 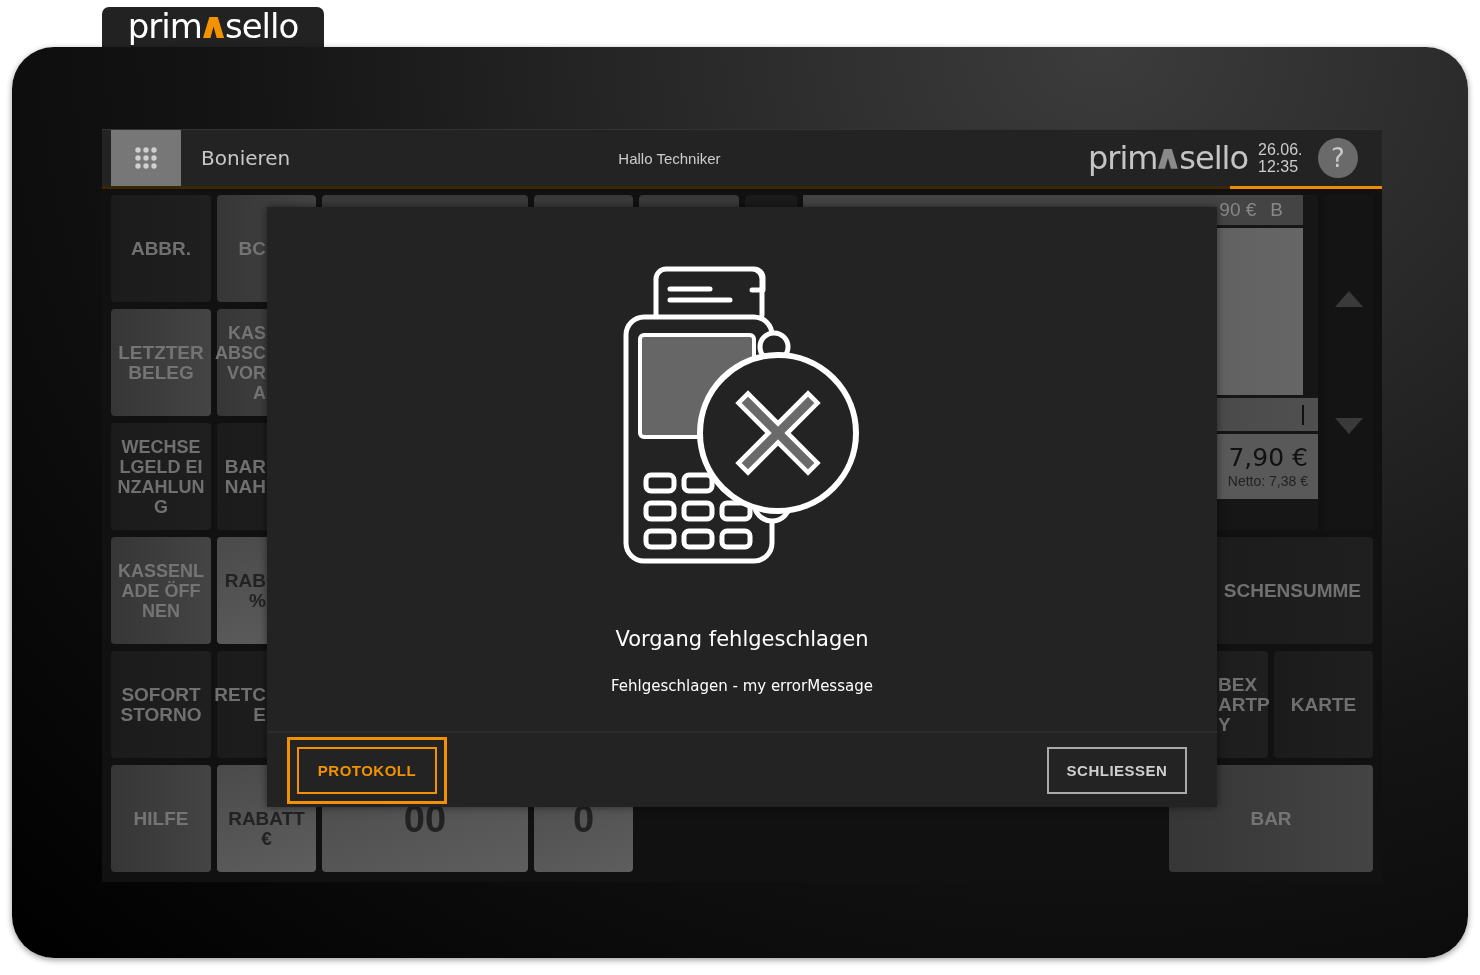 What do you see at coordinates (742, 415) in the screenshot?
I see `payment-terminal-error-icon` at bounding box center [742, 415].